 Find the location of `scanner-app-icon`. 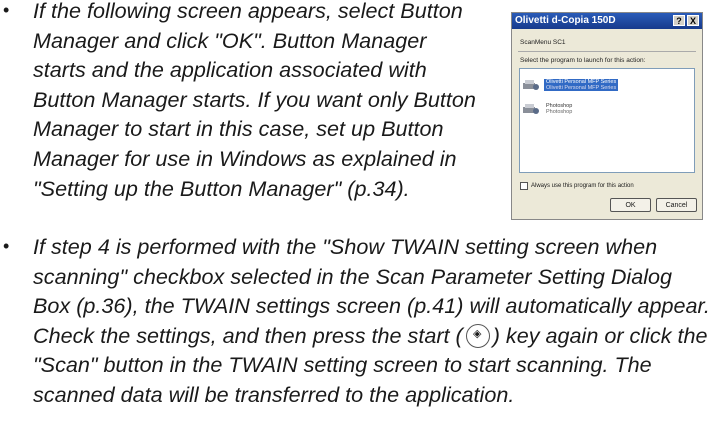

scanner-app-icon is located at coordinates (531, 85).